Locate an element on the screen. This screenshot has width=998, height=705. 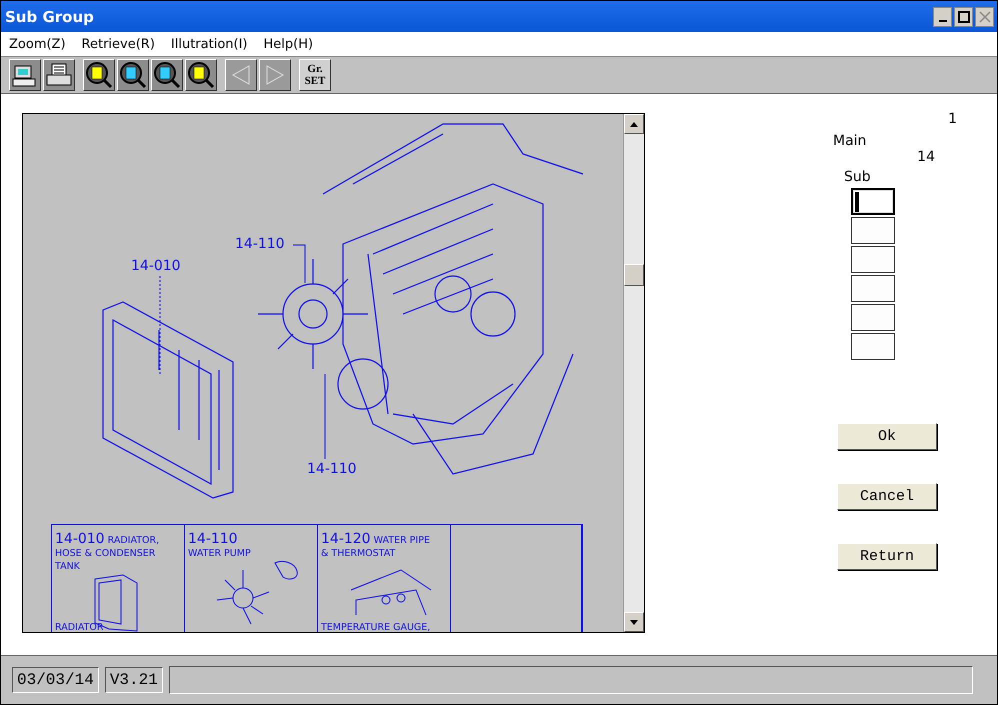
group-number: 1 is located at coordinates (952, 119).